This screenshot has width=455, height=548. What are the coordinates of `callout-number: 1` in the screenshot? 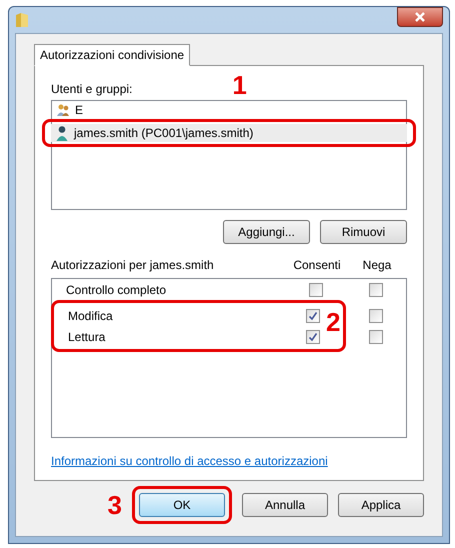 It's located at (239, 85).